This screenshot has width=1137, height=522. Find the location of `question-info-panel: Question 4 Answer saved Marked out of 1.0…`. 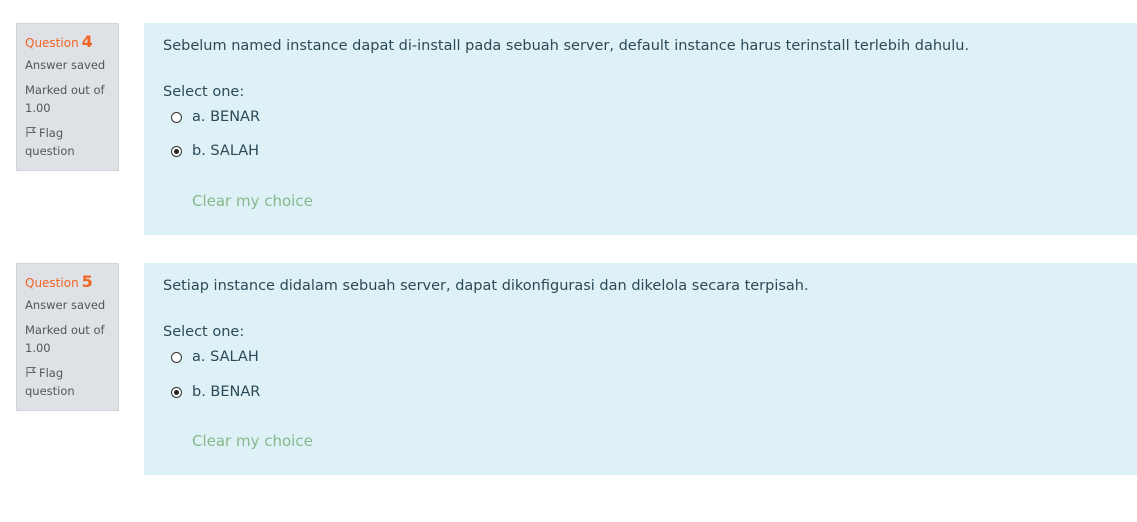

question-info-panel: Question 4 Answer saved Marked out of 1.0… is located at coordinates (67, 97).